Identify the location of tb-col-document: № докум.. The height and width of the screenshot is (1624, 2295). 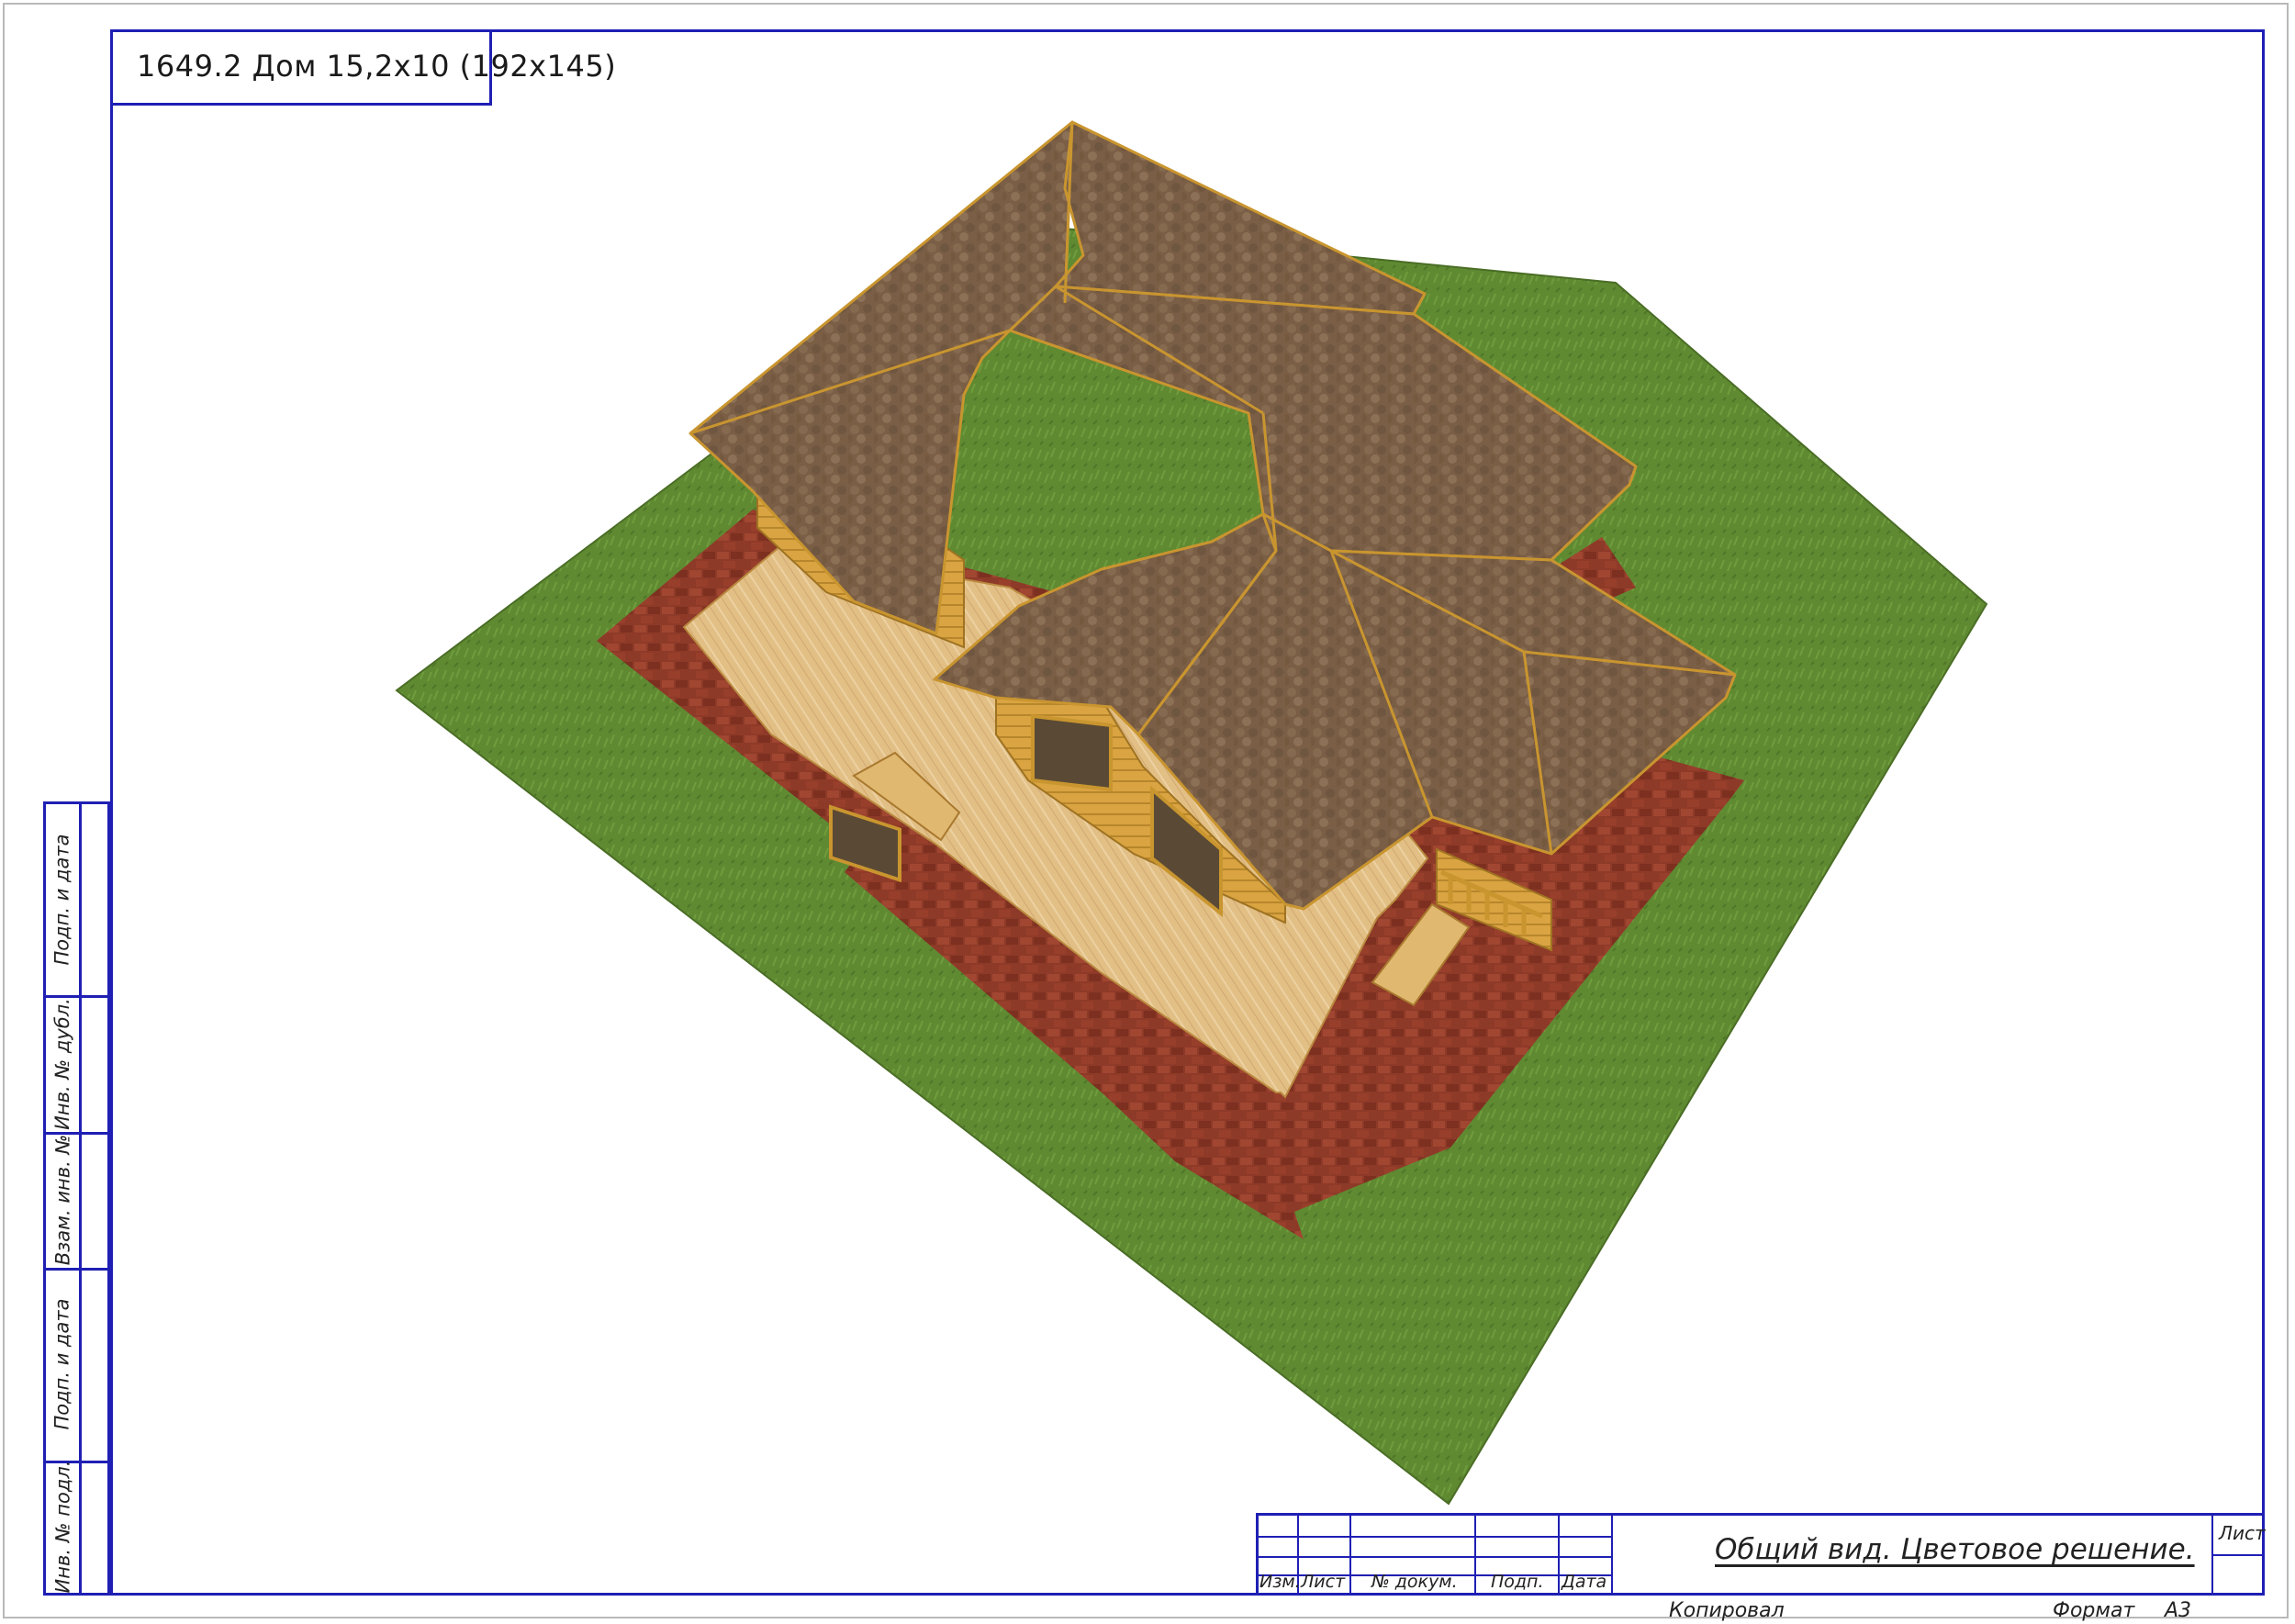
(1415, 1582).